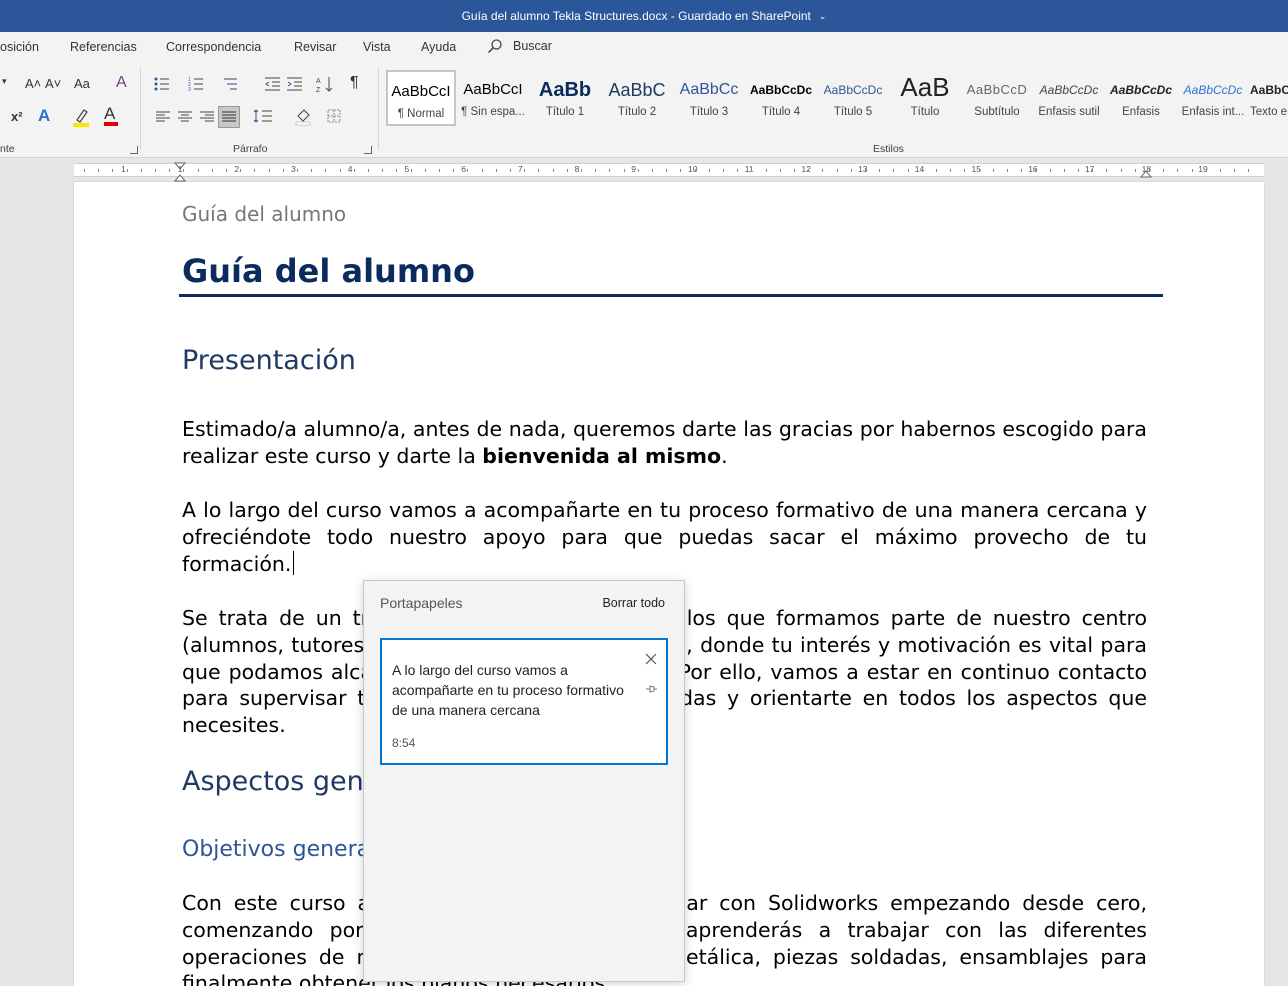  Describe the element at coordinates (207, 117) in the screenshot. I see `align-right-icon` at that location.